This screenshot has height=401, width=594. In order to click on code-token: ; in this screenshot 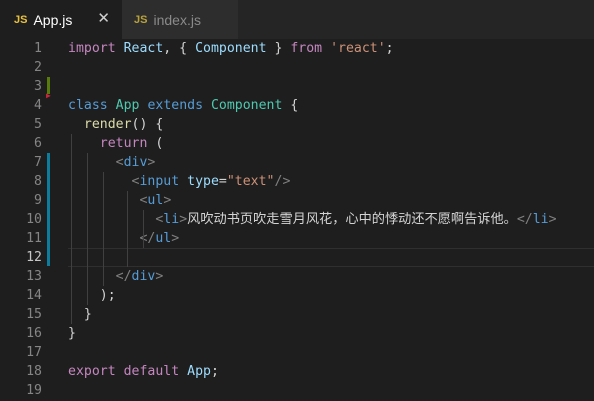, I will do `click(389, 48)`.